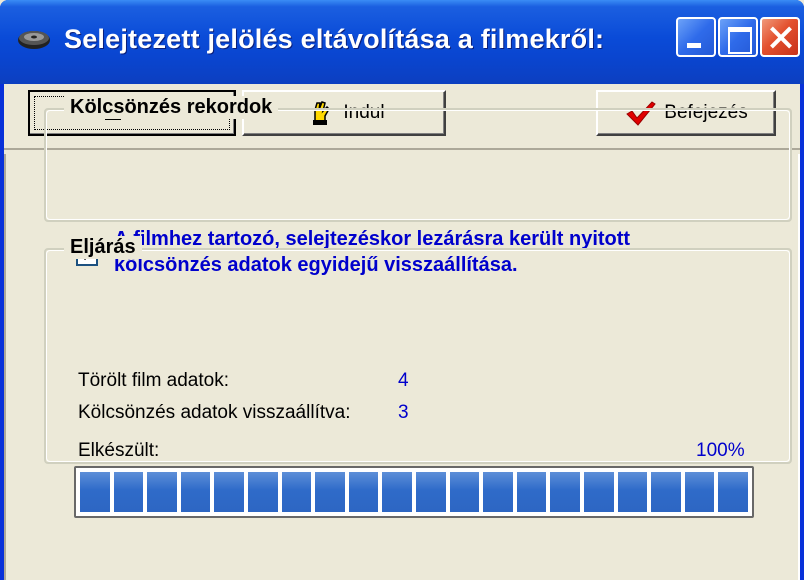  I want to click on procedure-group-title: Eljárás, so click(103, 247).